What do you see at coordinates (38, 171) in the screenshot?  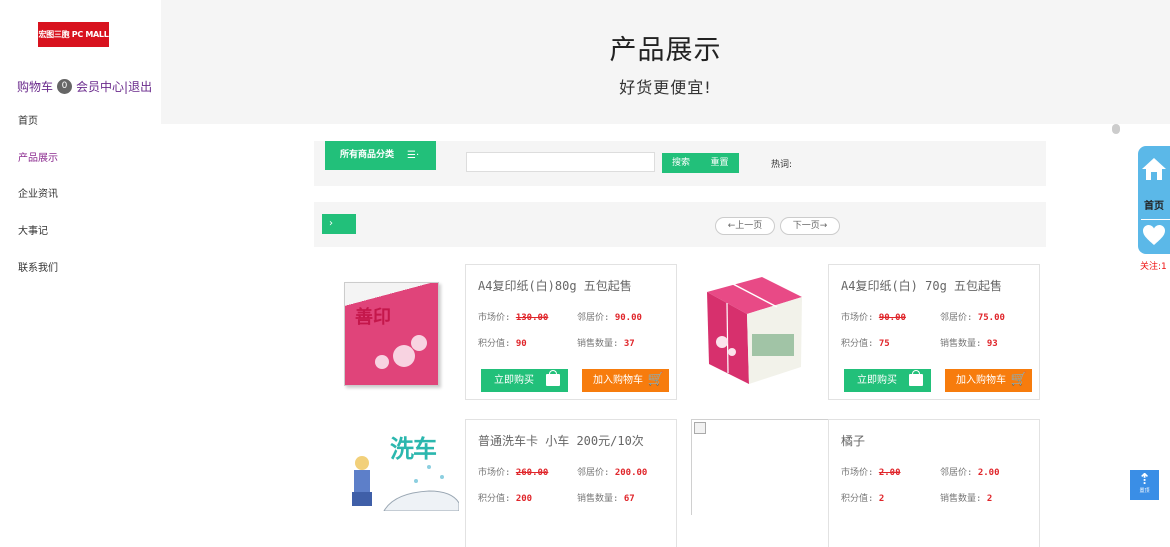 I see `nav-item-products: 产品展示` at bounding box center [38, 171].